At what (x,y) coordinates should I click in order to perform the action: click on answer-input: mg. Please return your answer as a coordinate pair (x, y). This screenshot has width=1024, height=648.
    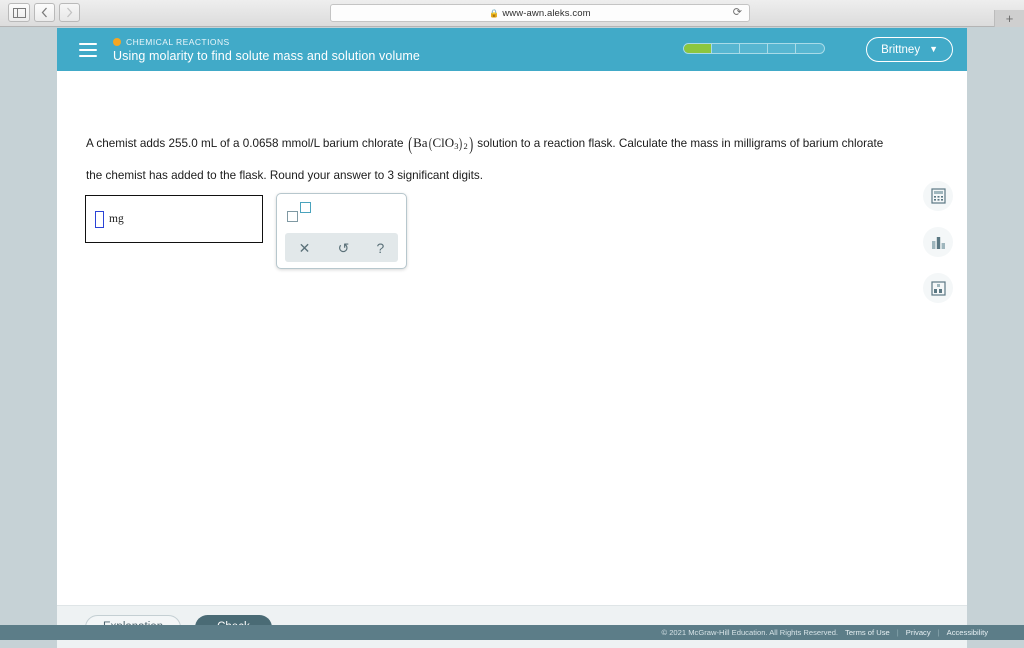
    Looking at the image, I should click on (174, 219).